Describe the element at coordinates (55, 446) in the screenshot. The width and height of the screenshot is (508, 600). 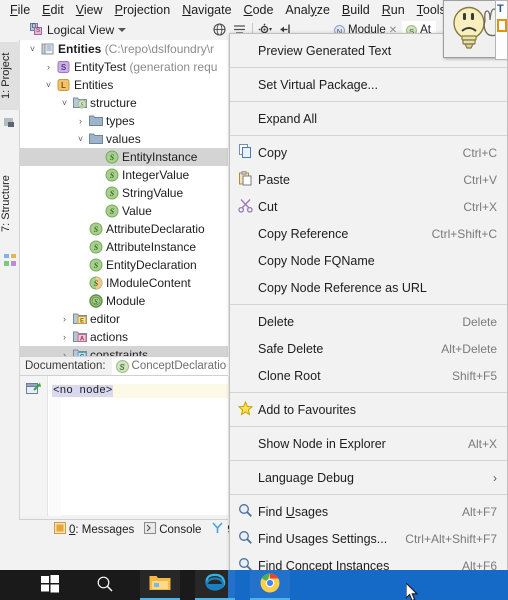
I see `documentation-strip` at that location.